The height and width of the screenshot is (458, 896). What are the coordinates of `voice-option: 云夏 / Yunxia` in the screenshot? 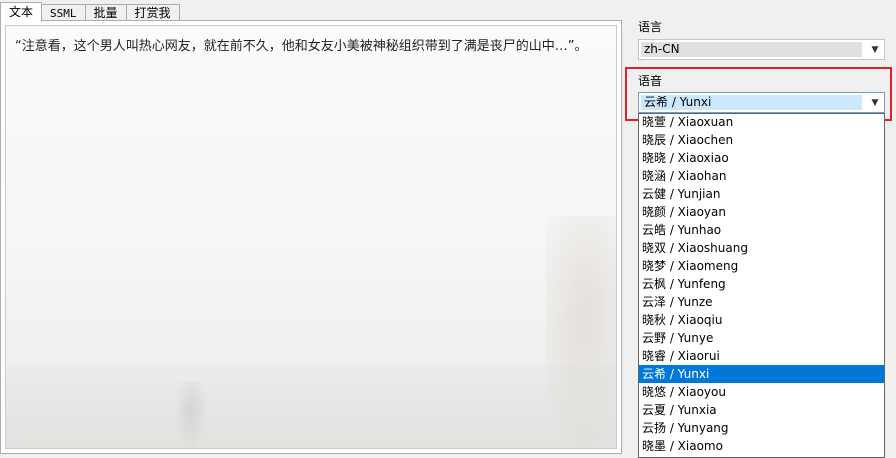 It's located at (761, 410).